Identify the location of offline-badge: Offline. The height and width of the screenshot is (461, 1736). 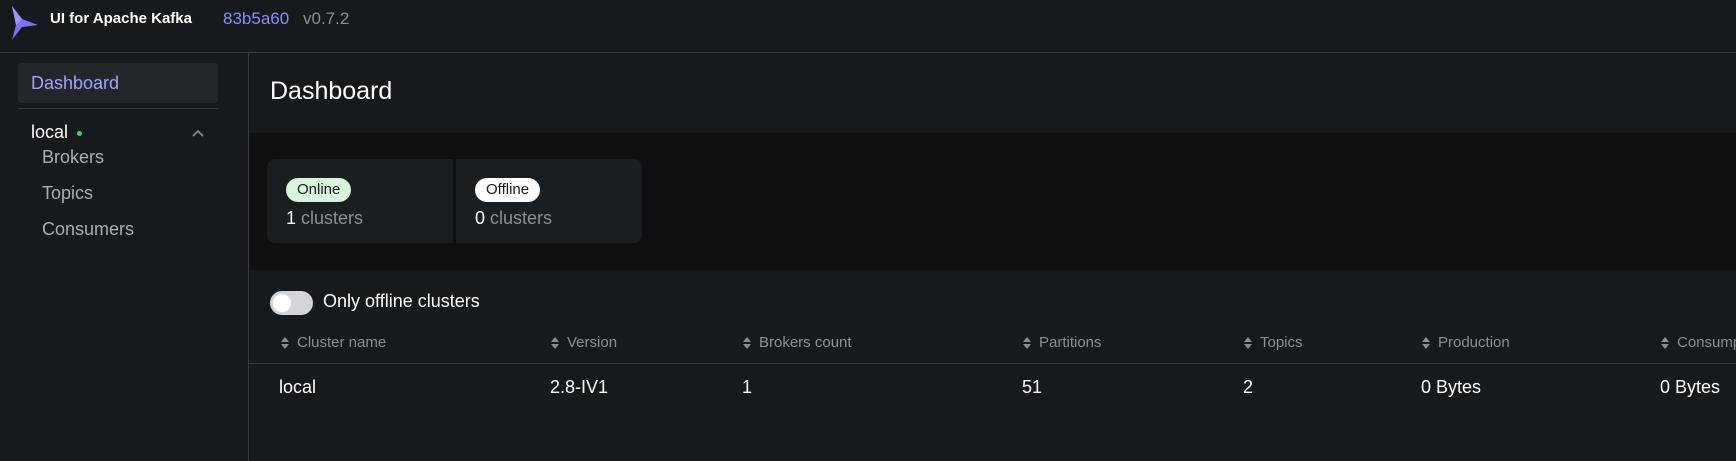
(508, 190).